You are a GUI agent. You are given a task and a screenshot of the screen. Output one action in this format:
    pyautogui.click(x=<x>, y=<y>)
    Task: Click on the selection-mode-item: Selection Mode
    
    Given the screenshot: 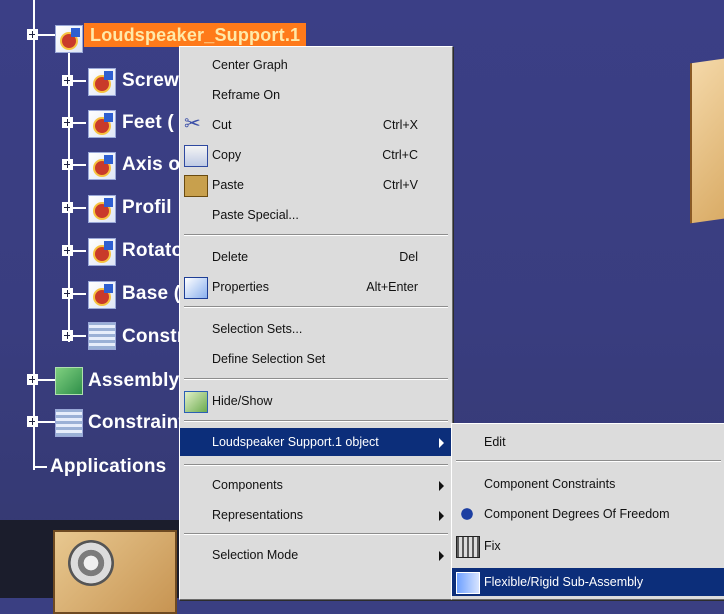 What is the action you would take?
    pyautogui.click(x=316, y=555)
    